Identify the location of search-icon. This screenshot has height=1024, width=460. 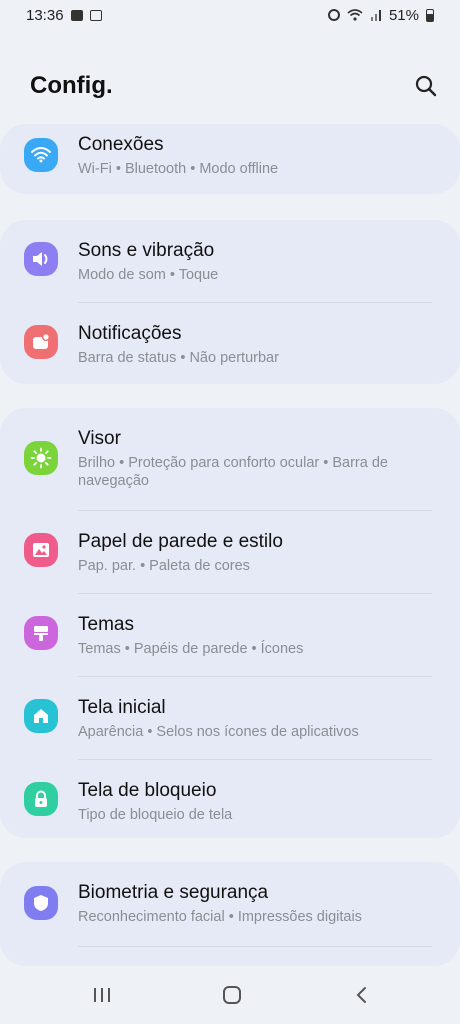
(426, 86).